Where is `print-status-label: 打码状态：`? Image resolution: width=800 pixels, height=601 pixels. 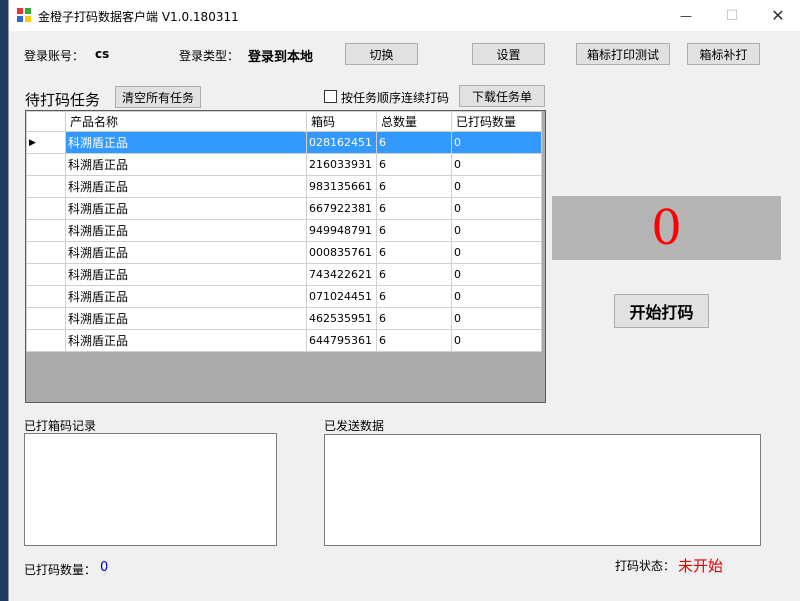 print-status-label: 打码状态： is located at coordinates (645, 566).